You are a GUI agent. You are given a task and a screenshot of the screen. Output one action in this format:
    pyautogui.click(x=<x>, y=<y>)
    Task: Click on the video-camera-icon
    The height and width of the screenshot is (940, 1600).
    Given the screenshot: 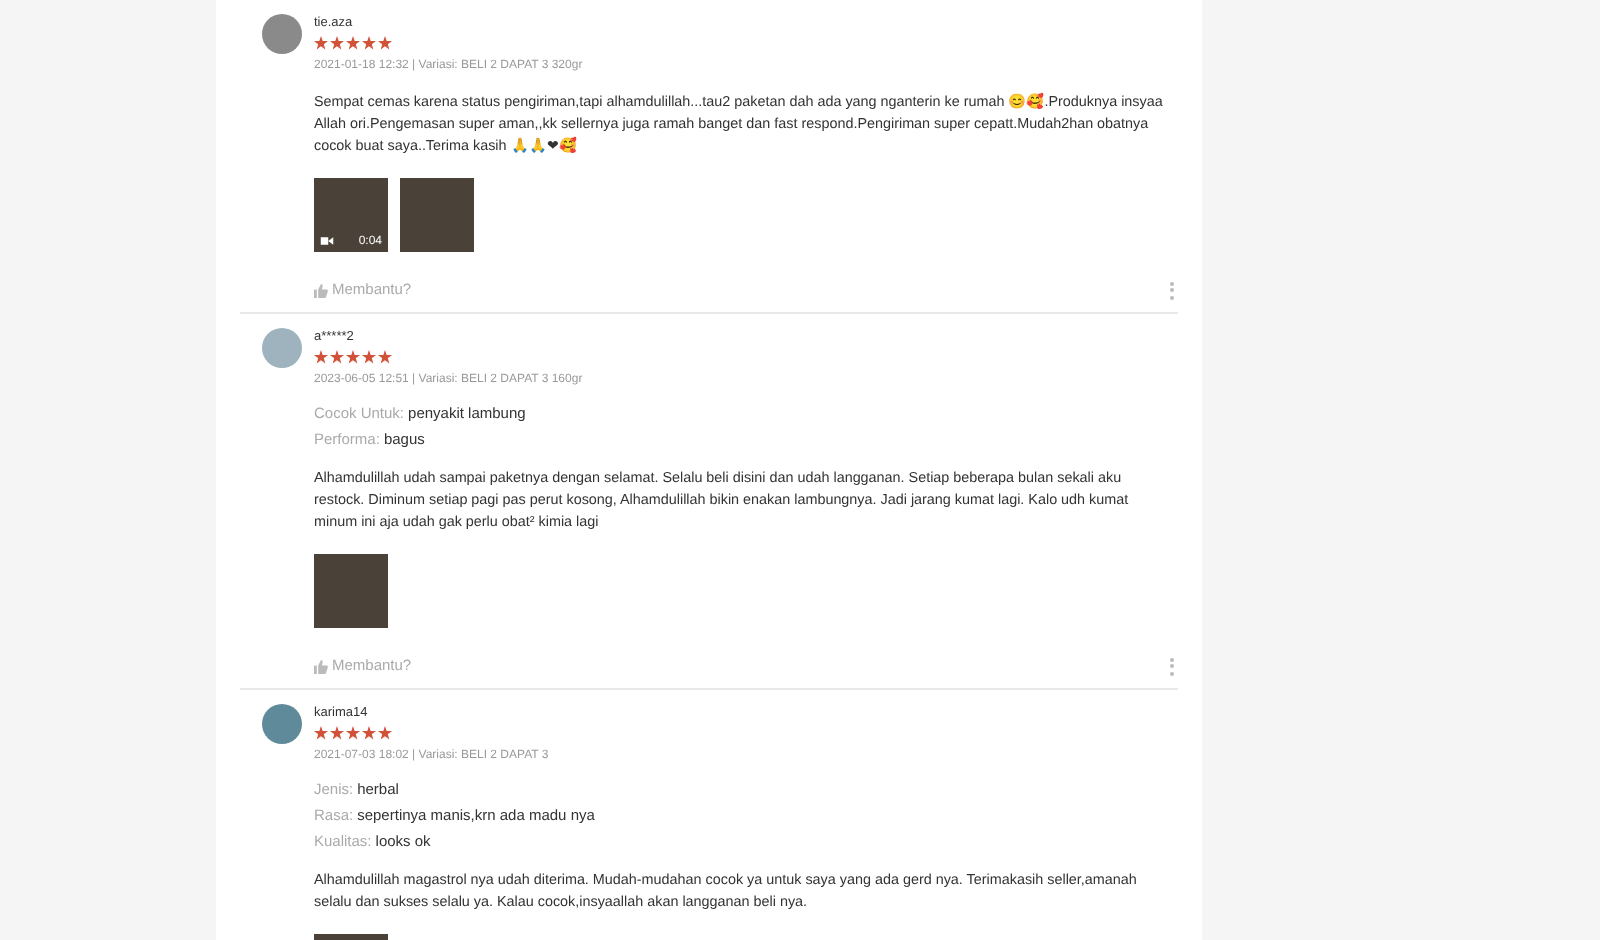 What is the action you would take?
    pyautogui.click(x=327, y=241)
    